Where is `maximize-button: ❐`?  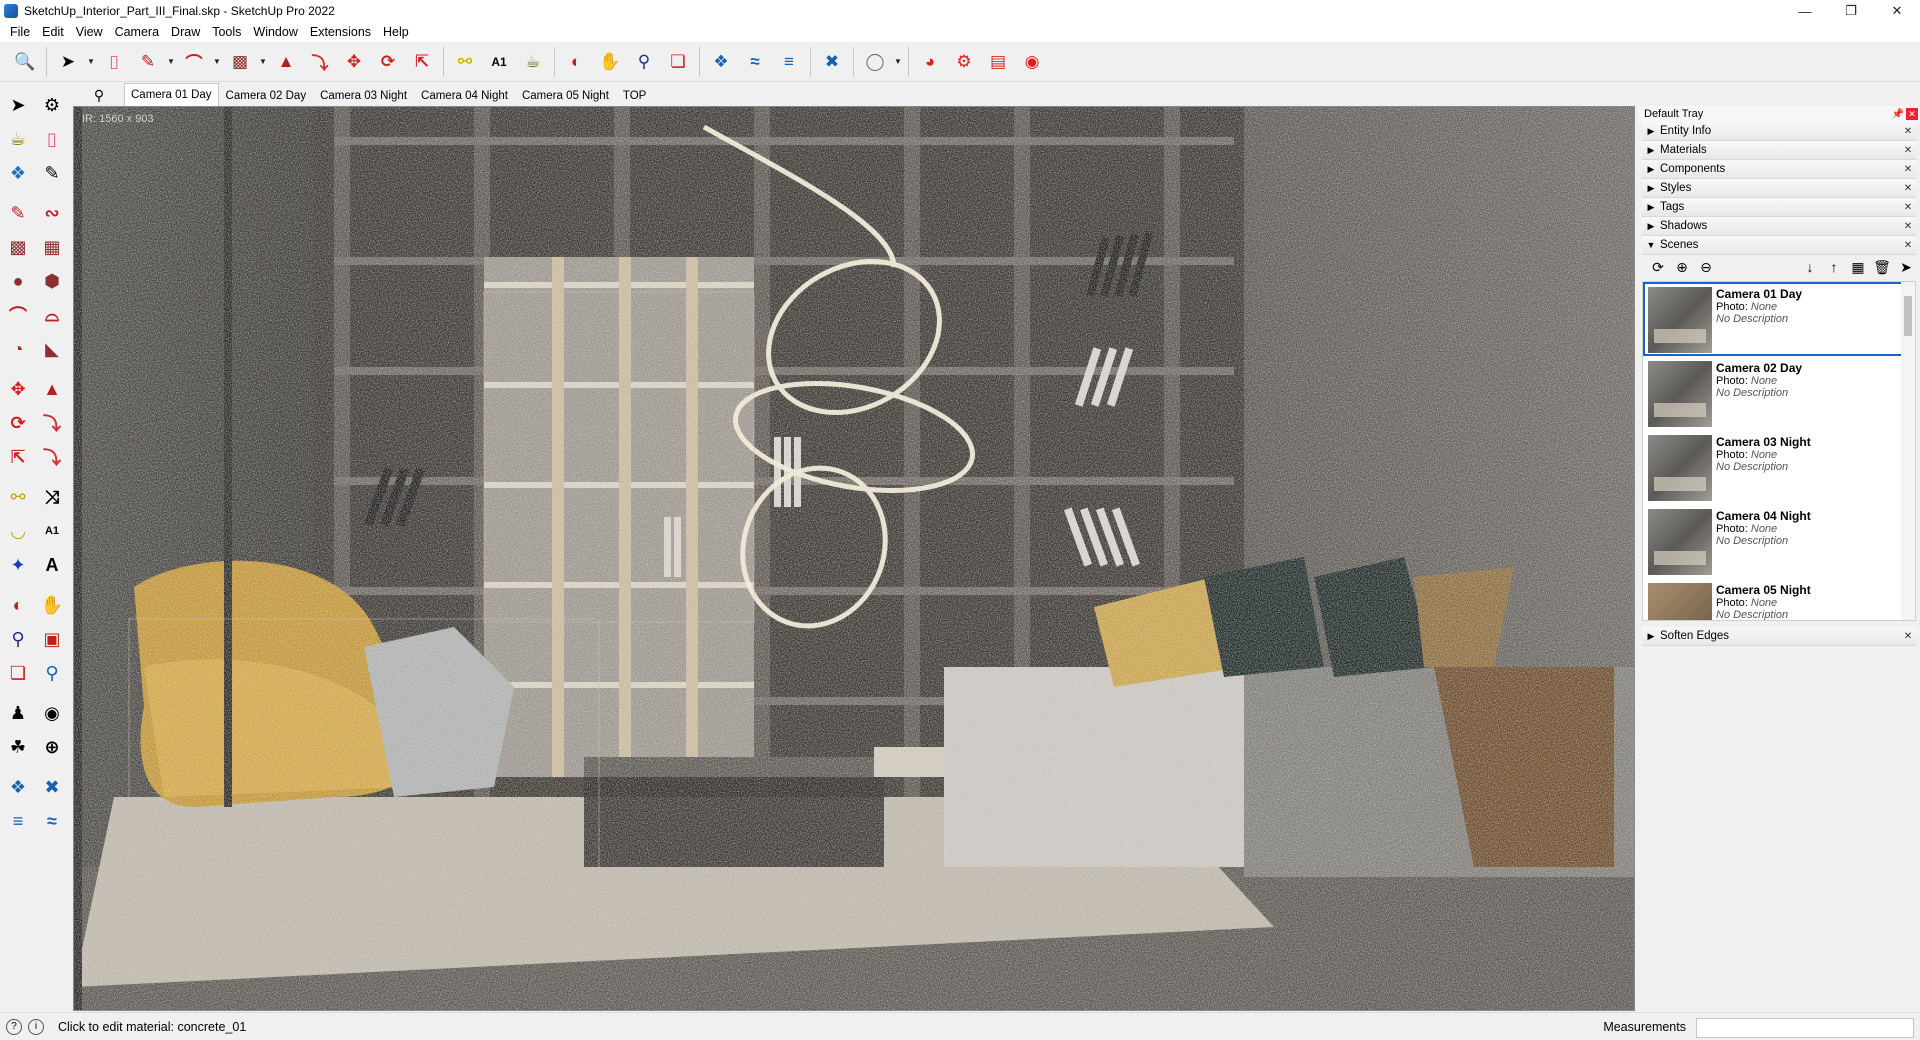
maximize-button: ❐ is located at coordinates (1851, 11).